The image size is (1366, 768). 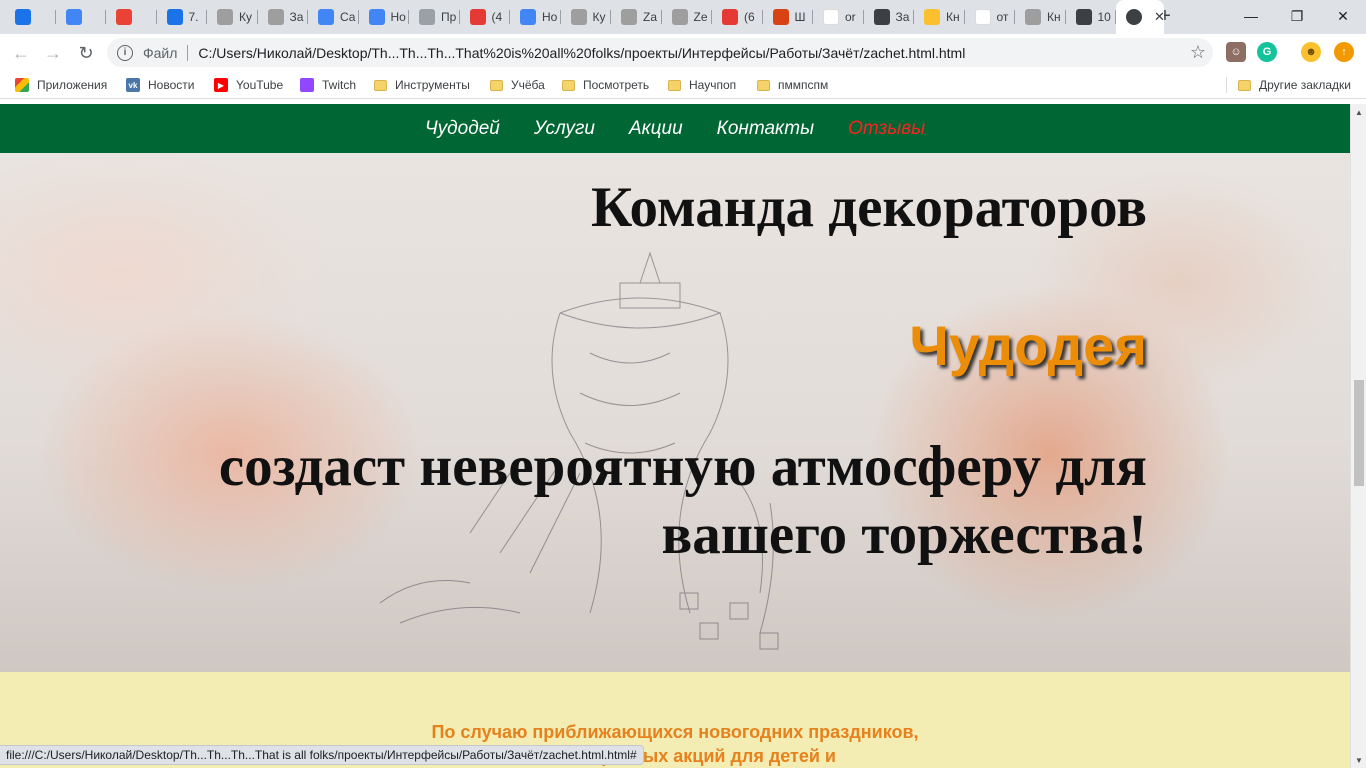 What do you see at coordinates (1104, 17) in the screenshot?
I see `tab-title: 10` at bounding box center [1104, 17].